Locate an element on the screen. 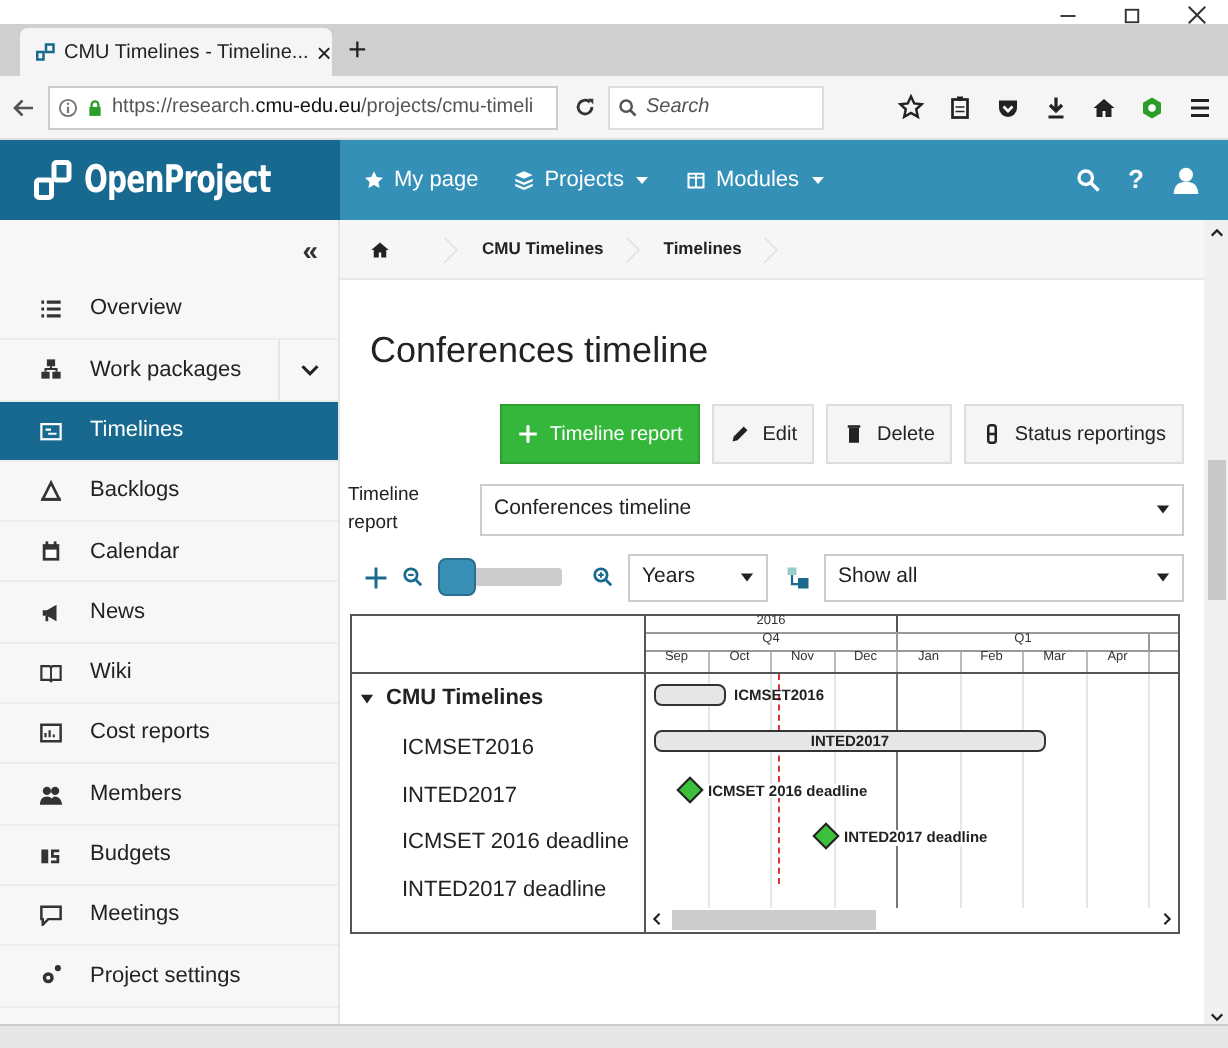 The image size is (1228, 1048). book-icon is located at coordinates (51, 672).